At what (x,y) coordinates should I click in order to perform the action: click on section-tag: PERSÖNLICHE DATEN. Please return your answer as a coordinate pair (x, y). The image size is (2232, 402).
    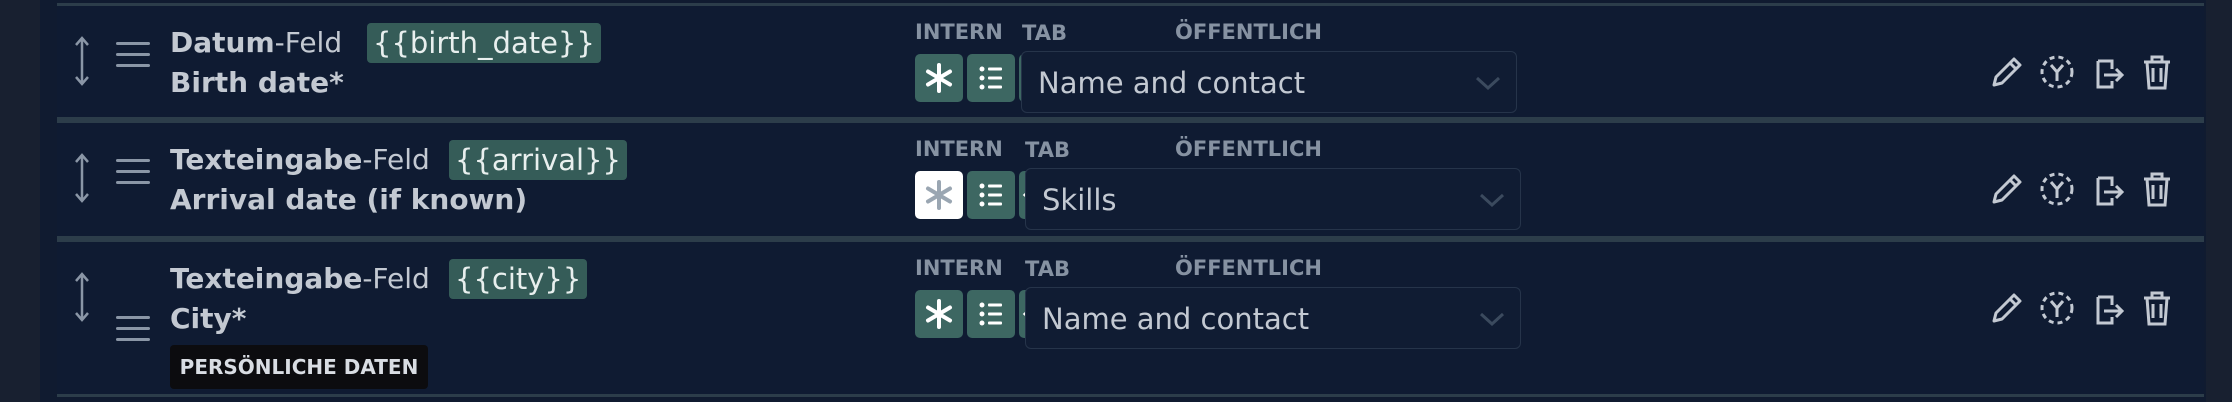
    Looking at the image, I should click on (299, 367).